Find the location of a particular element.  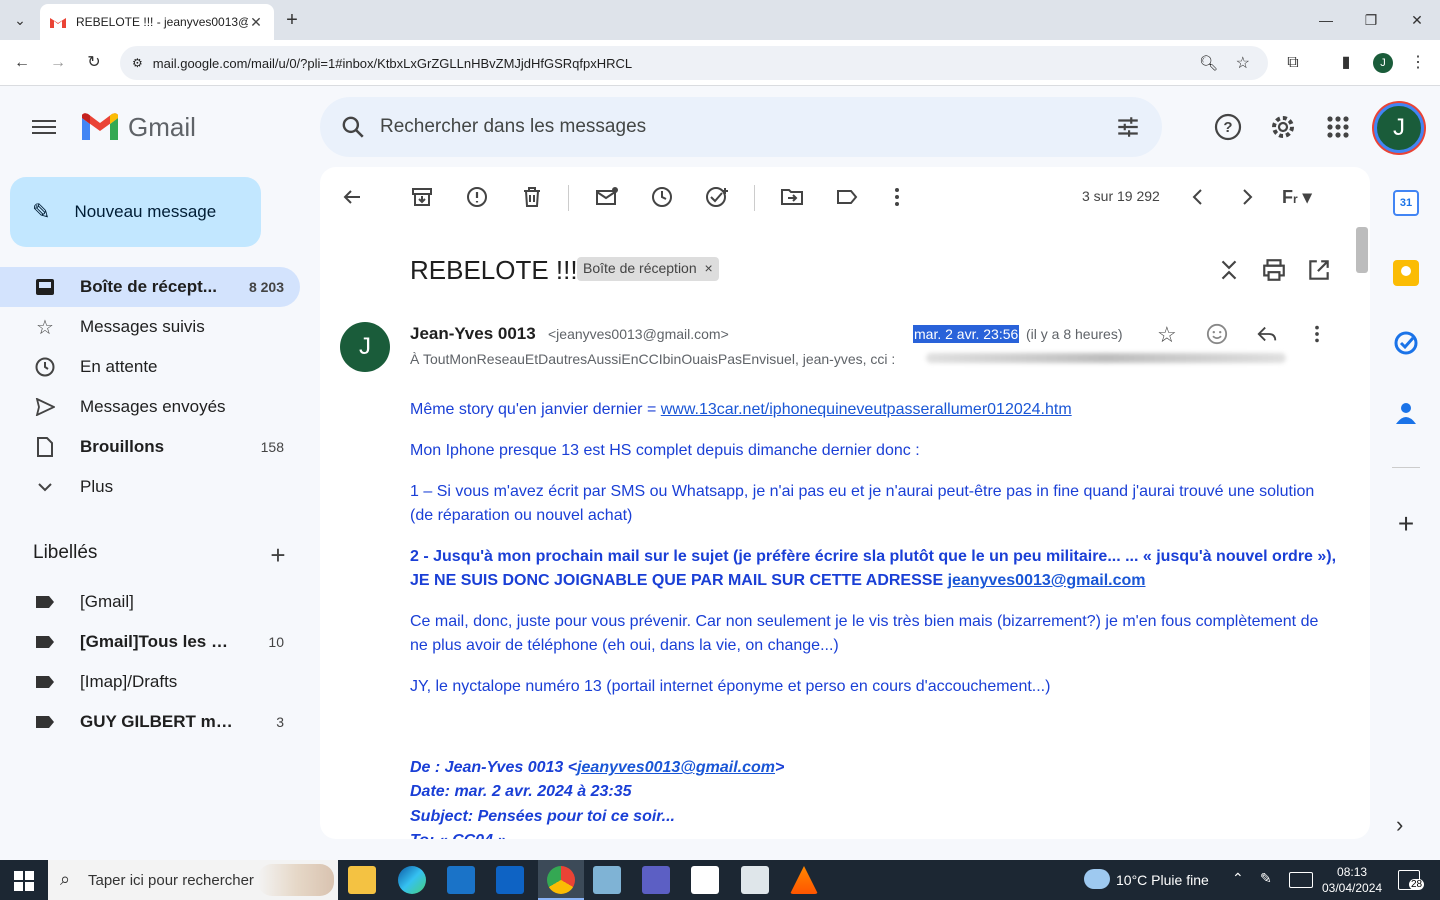

pen-icon: ✎ is located at coordinates (1266, 878).